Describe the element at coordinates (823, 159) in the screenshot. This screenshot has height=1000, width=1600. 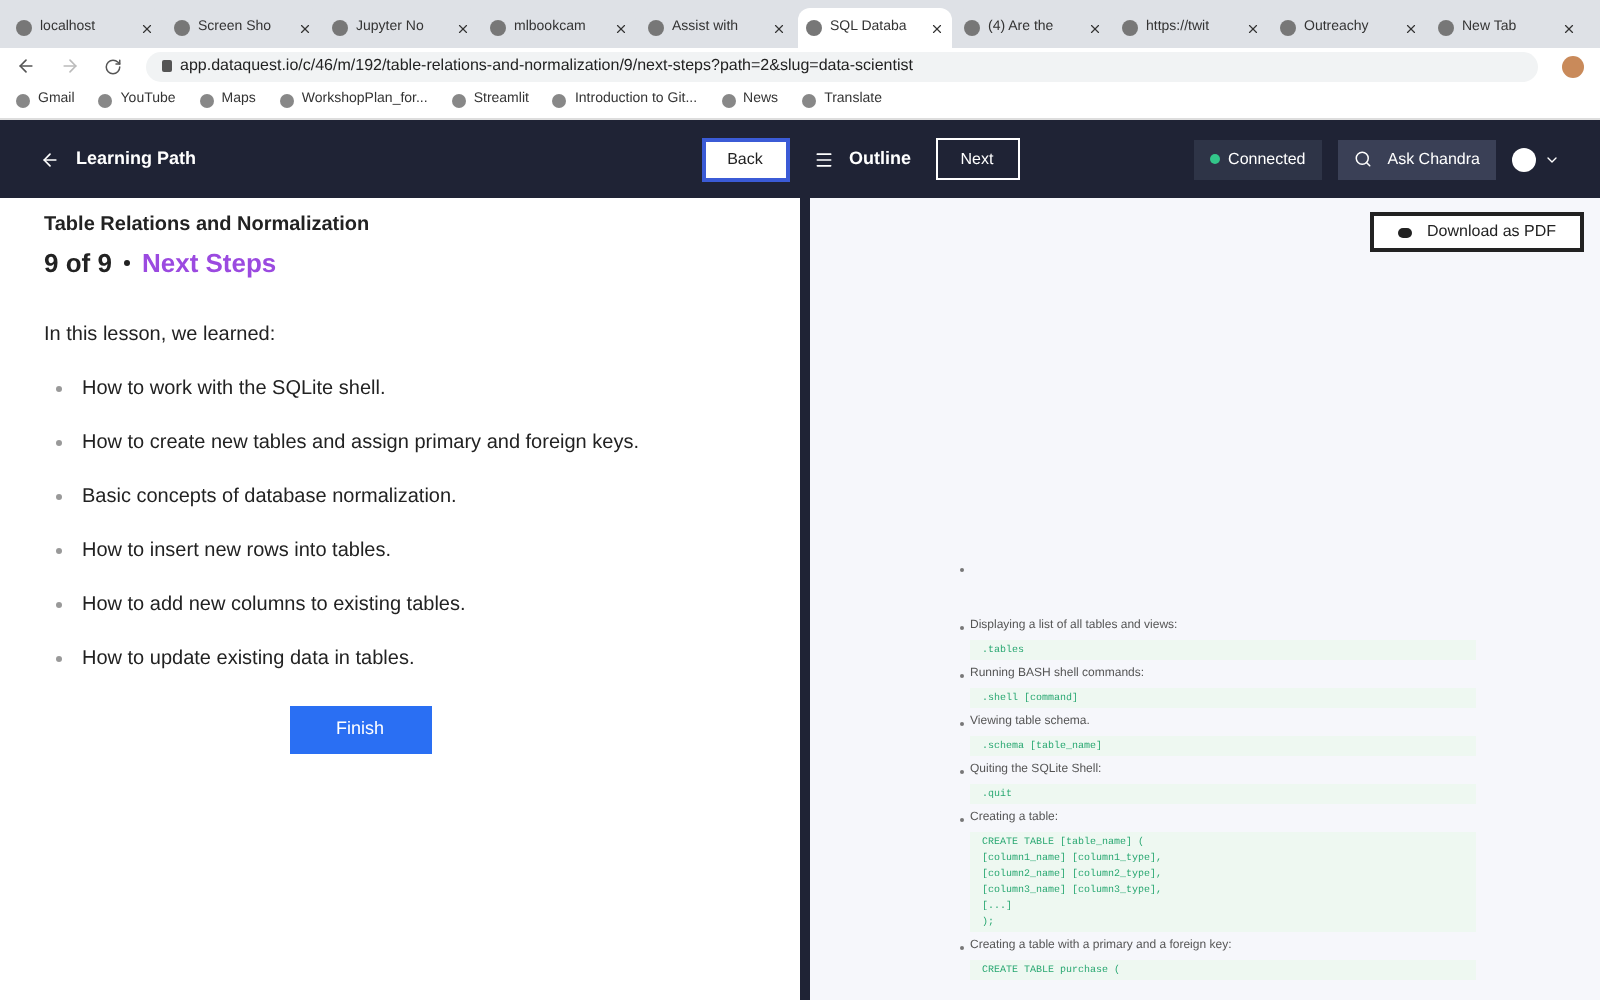
I see `menu-icon` at that location.